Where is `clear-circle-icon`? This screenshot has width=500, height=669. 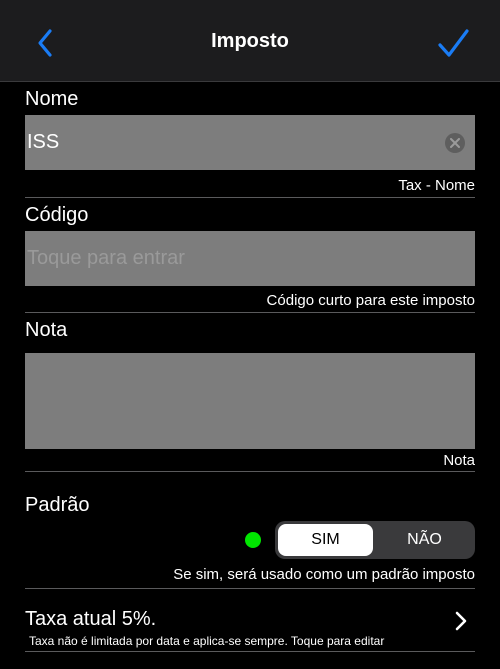
clear-circle-icon is located at coordinates (455, 143).